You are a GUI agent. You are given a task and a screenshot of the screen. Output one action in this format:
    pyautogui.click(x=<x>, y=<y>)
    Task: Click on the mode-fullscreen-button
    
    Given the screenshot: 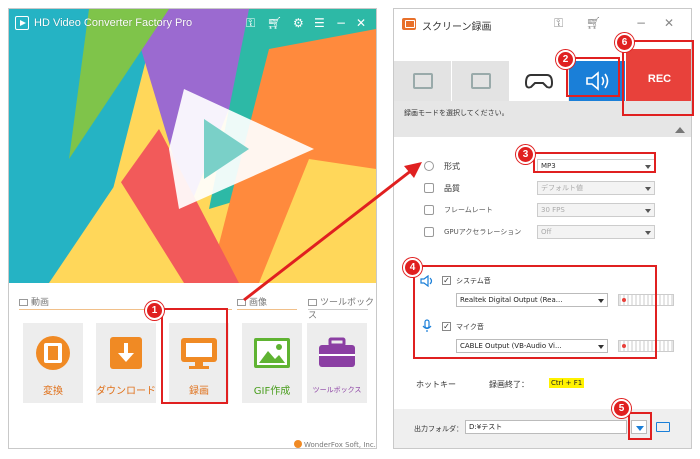 What is the action you would take?
    pyautogui.click(x=481, y=81)
    